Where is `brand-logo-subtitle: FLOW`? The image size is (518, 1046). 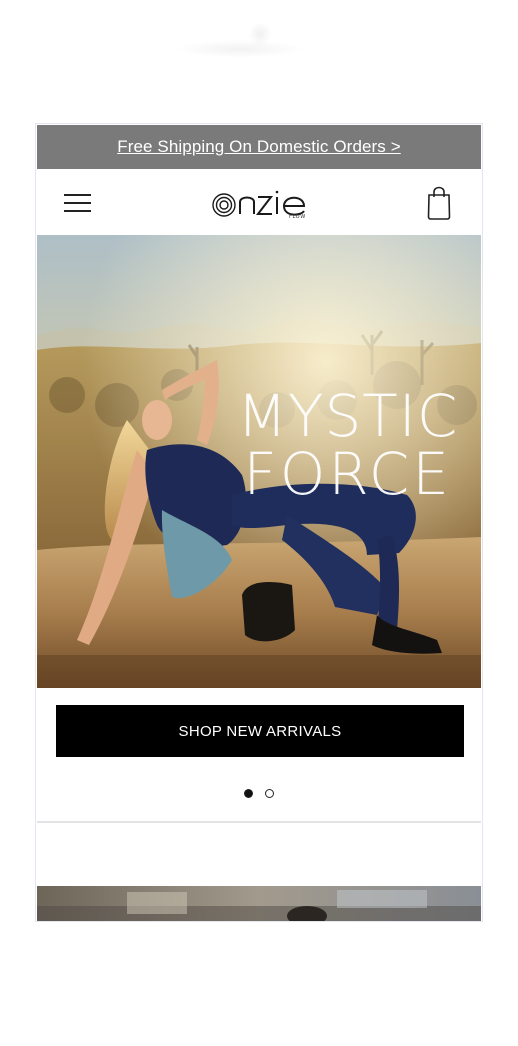 brand-logo-subtitle: FLOW is located at coordinates (297, 217).